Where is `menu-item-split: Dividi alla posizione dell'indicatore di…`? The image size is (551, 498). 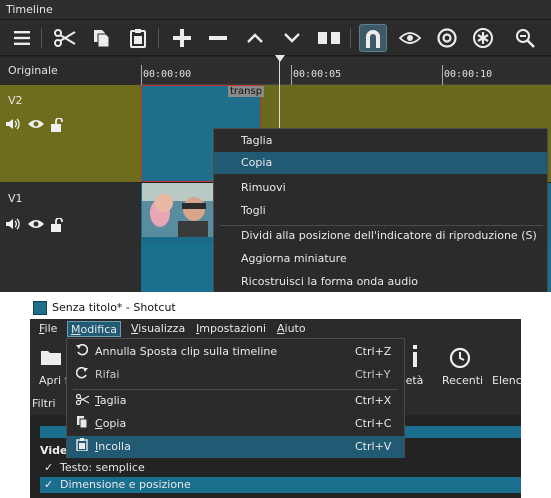 menu-item-split: Dividi alla posizione dell'indicatore di… is located at coordinates (380, 236).